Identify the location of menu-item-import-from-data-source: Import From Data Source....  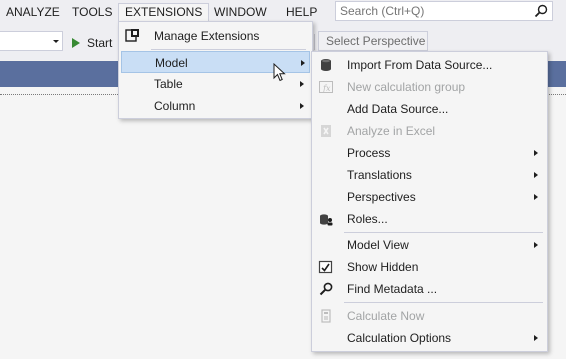
(429, 65).